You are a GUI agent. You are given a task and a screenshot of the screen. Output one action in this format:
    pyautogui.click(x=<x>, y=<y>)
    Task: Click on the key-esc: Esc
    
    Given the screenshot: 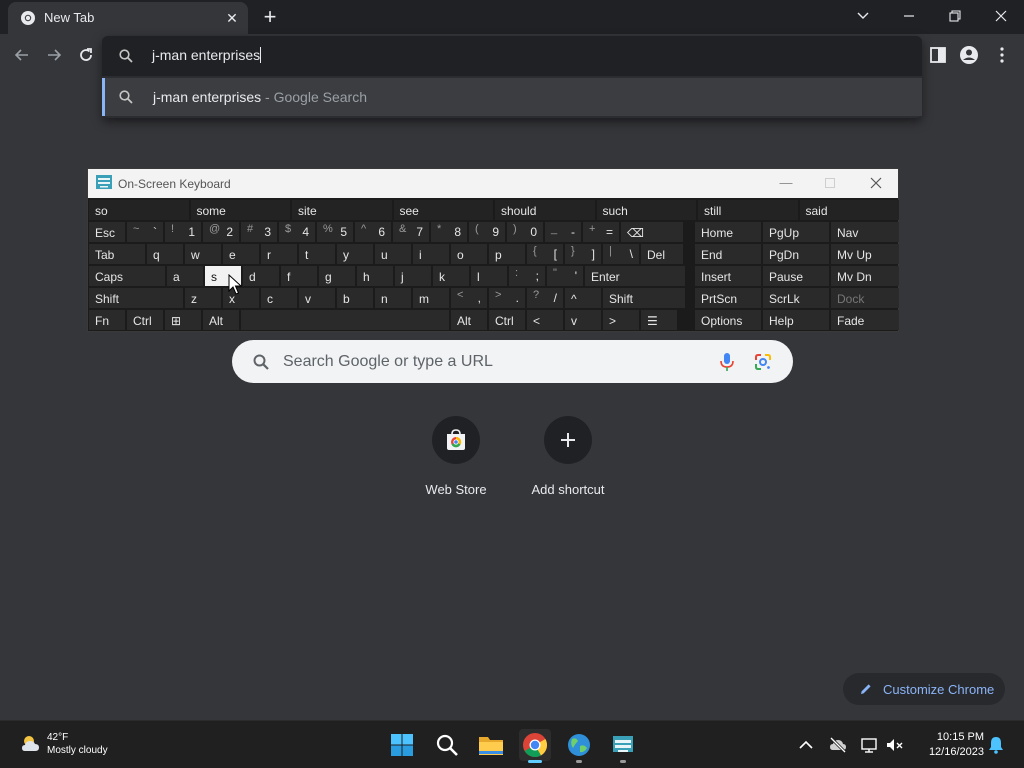 What is the action you would take?
    pyautogui.click(x=107, y=232)
    